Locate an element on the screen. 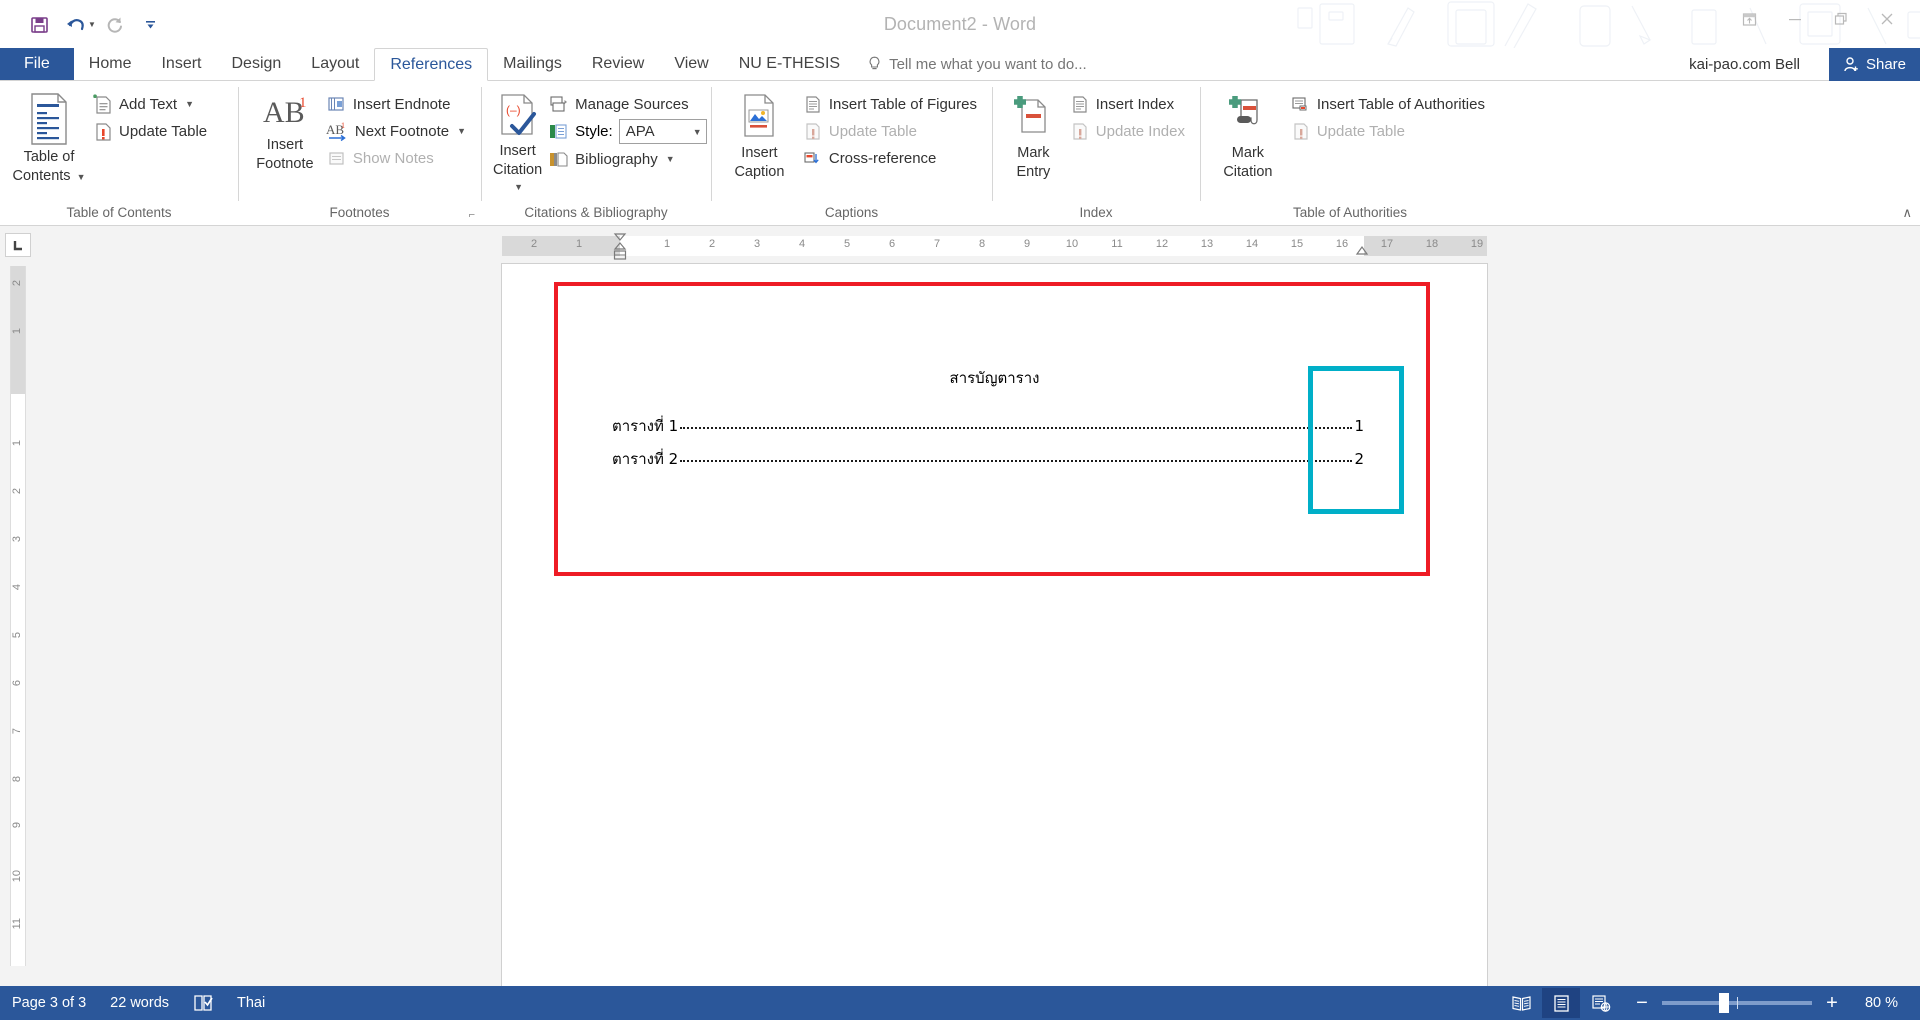 This screenshot has height=1020, width=1920. zoom-level: 80 % is located at coordinates (1883, 1003).